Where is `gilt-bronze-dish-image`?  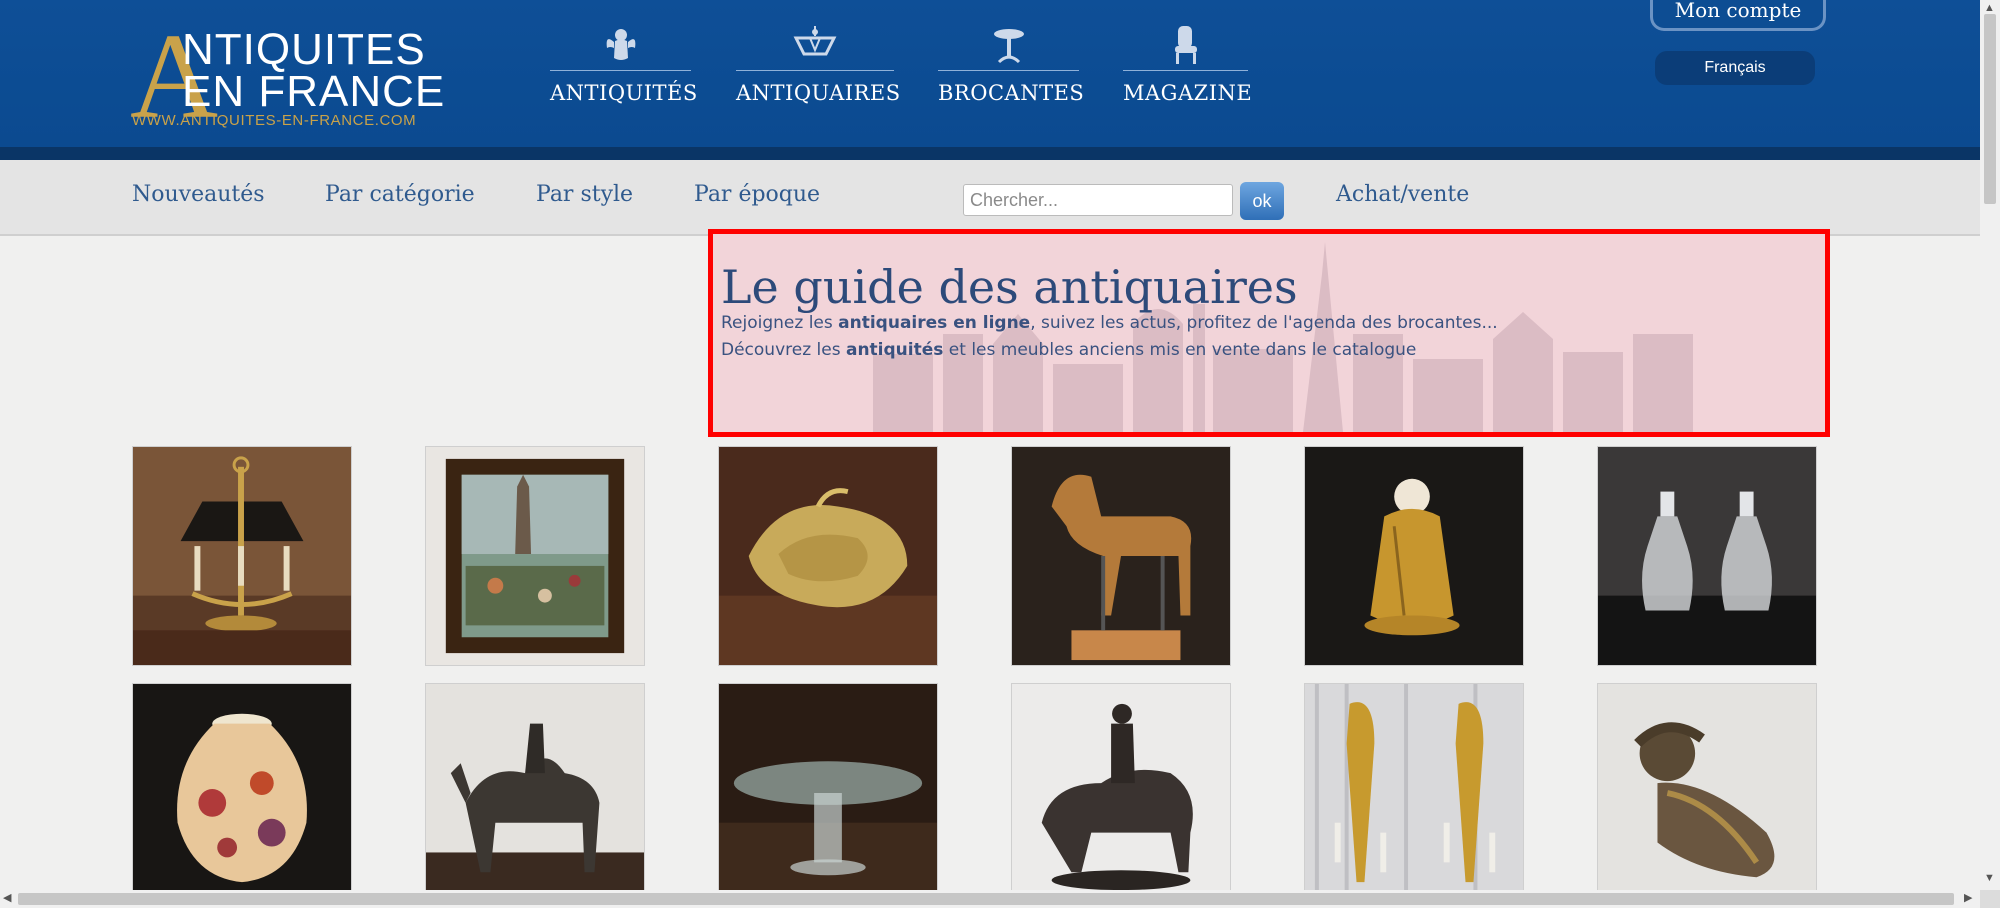 gilt-bronze-dish-image is located at coordinates (828, 556).